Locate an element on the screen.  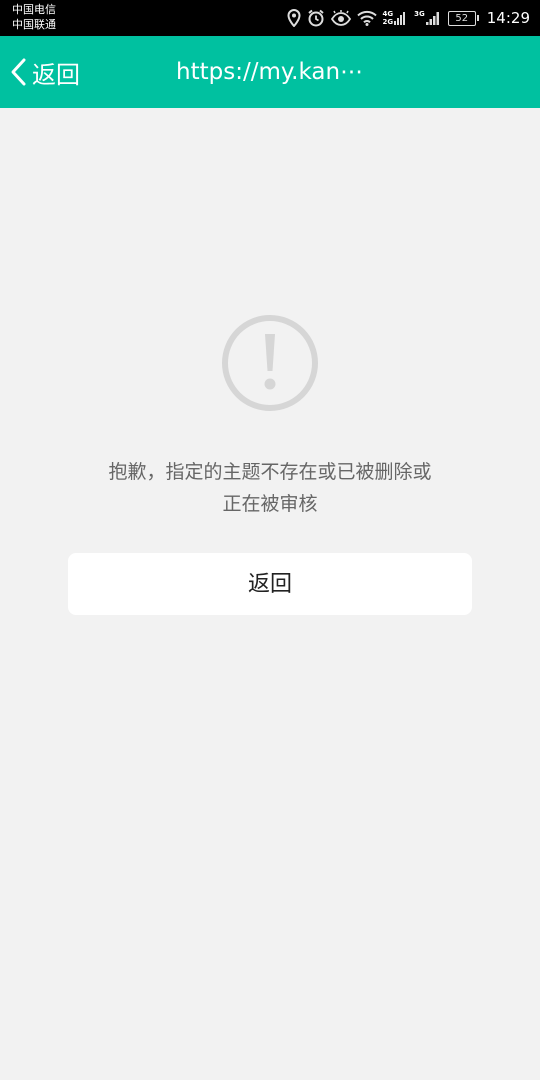
wifi-icon is located at coordinates (366, 18).